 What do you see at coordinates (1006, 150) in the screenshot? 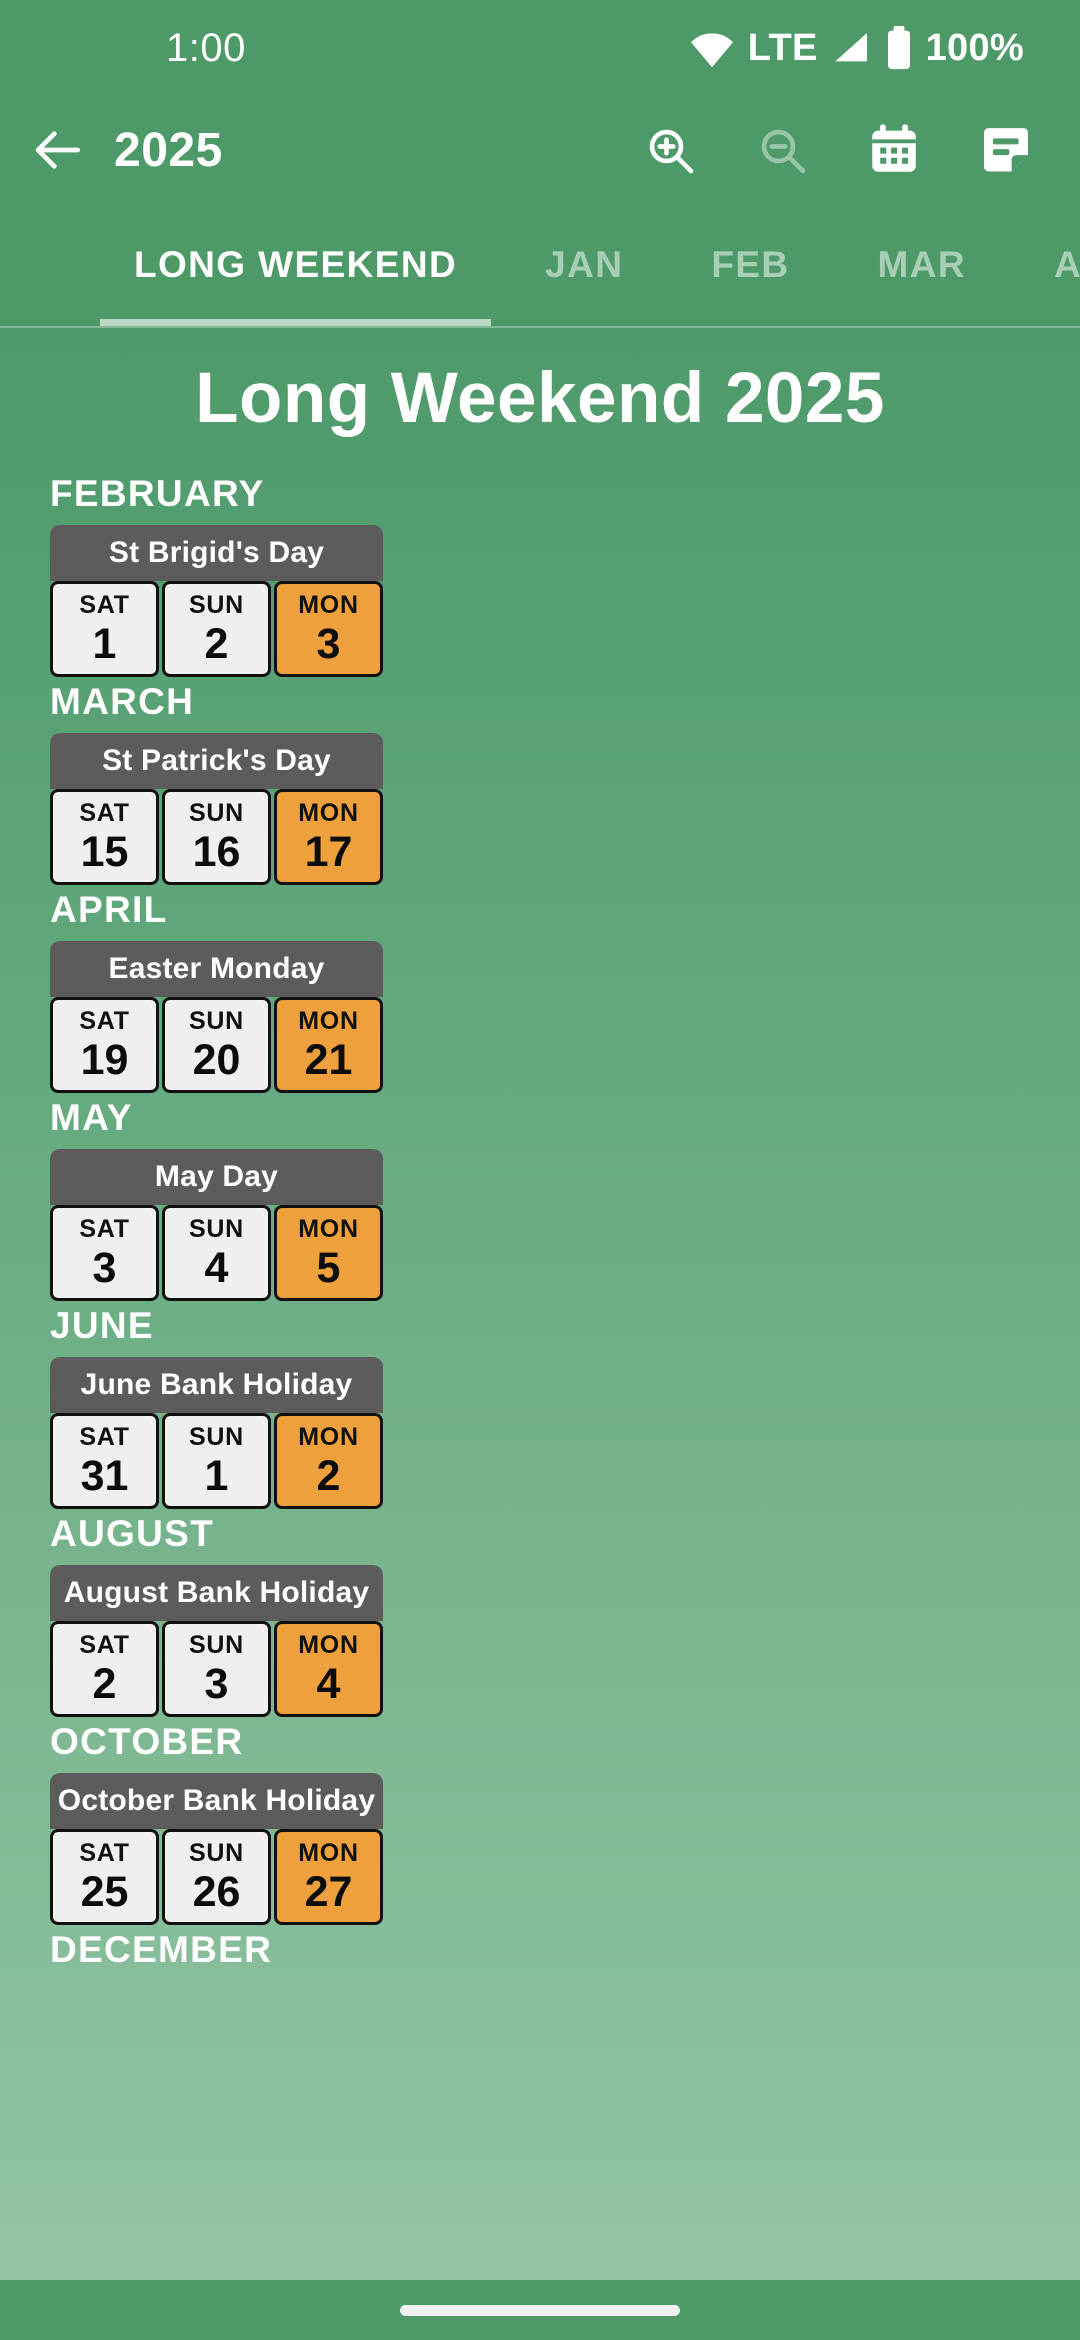
I see `note-icon` at bounding box center [1006, 150].